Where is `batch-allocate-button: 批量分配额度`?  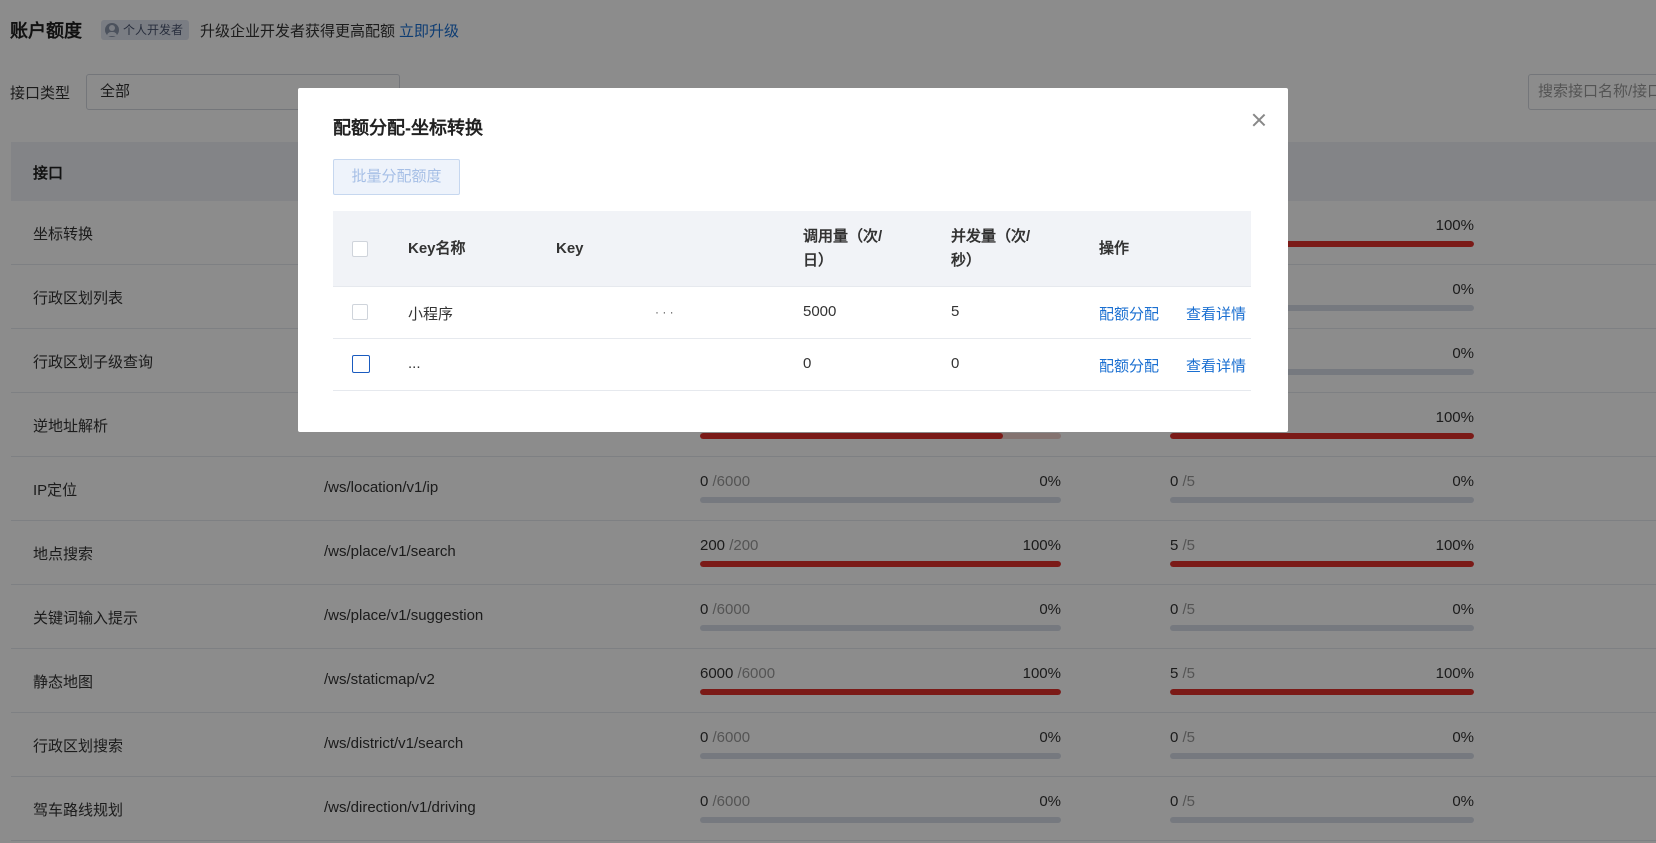
batch-allocate-button: 批量分配额度 is located at coordinates (396, 177).